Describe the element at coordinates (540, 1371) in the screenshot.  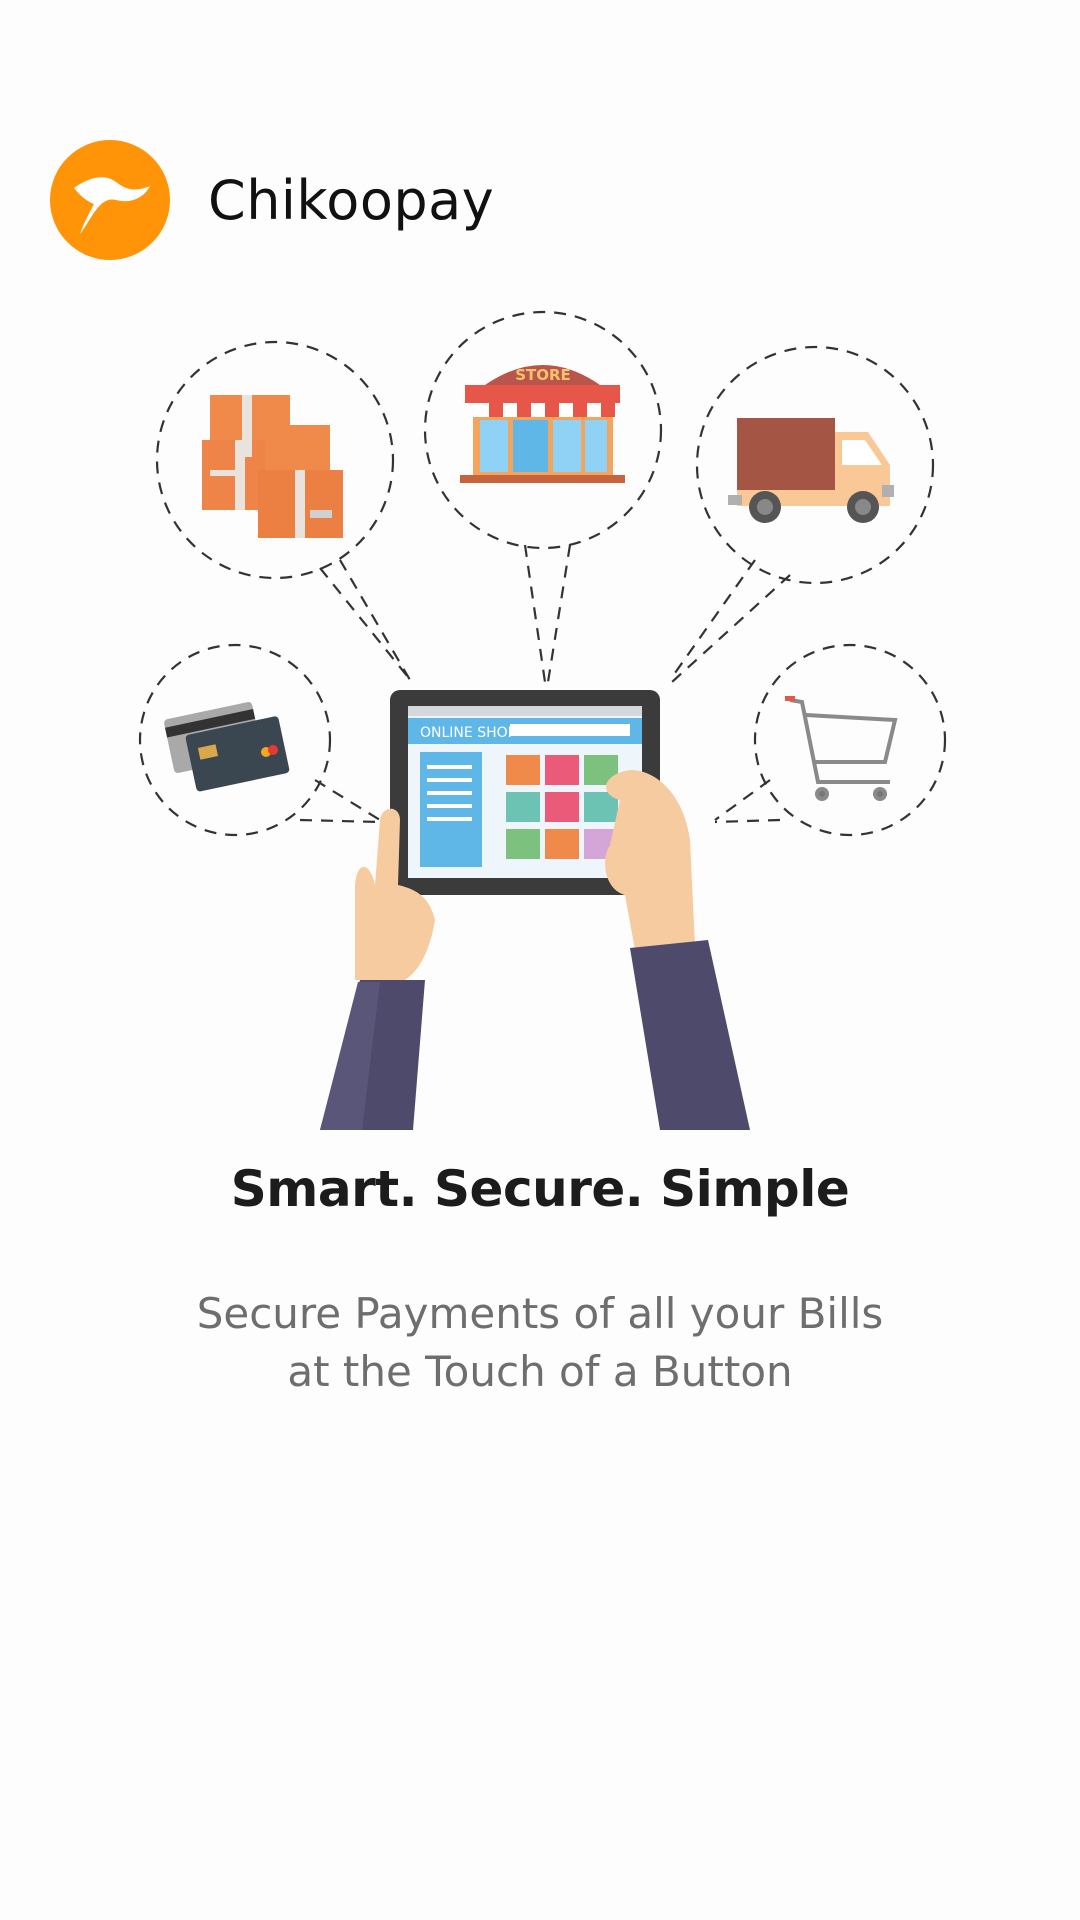
I see `subtitle-line-2: at the Touch of a Button` at that location.